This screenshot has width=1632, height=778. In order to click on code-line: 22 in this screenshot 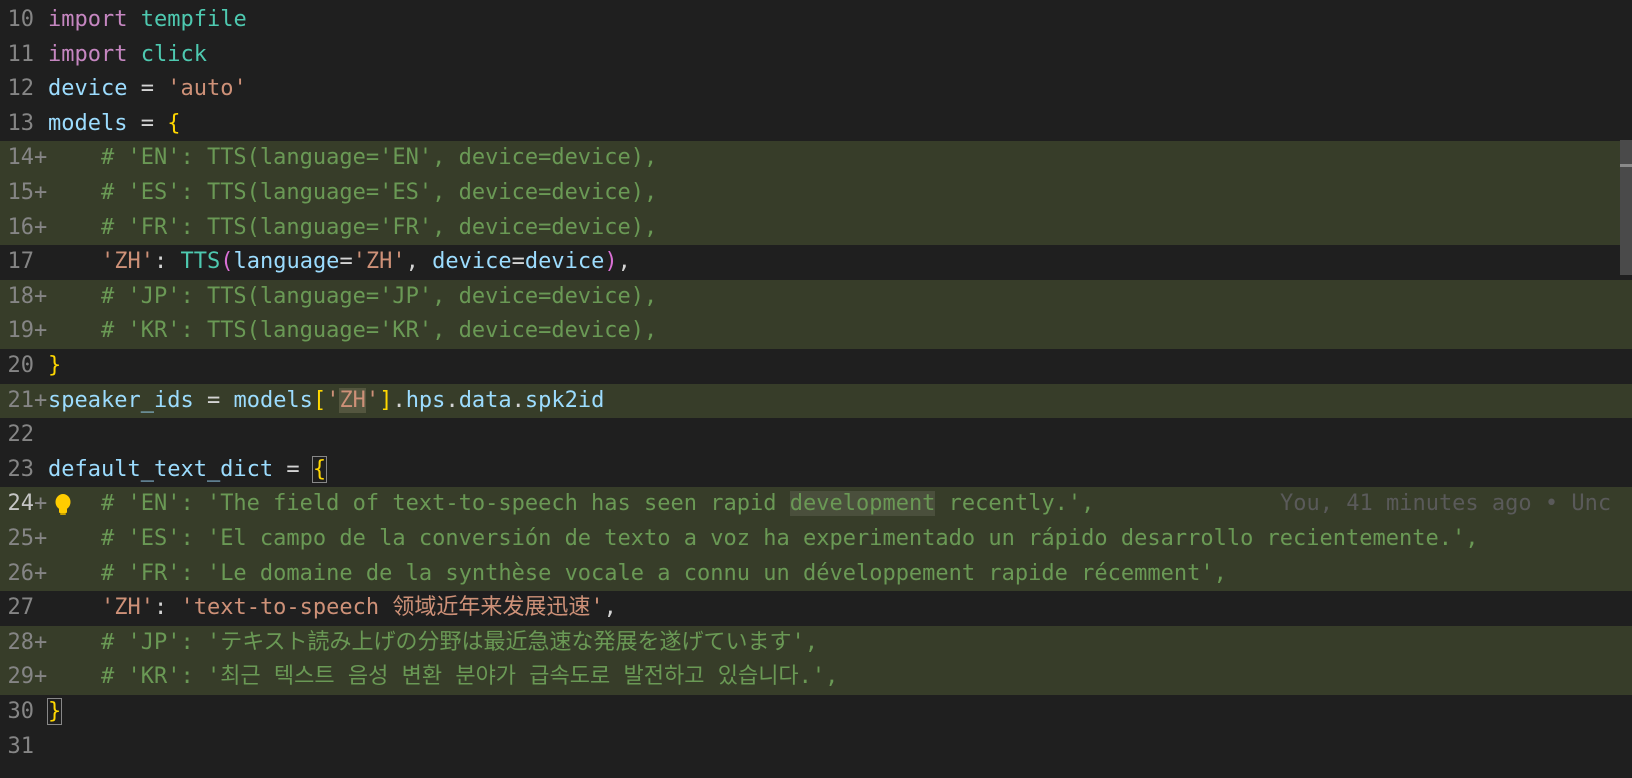, I will do `click(816, 435)`.